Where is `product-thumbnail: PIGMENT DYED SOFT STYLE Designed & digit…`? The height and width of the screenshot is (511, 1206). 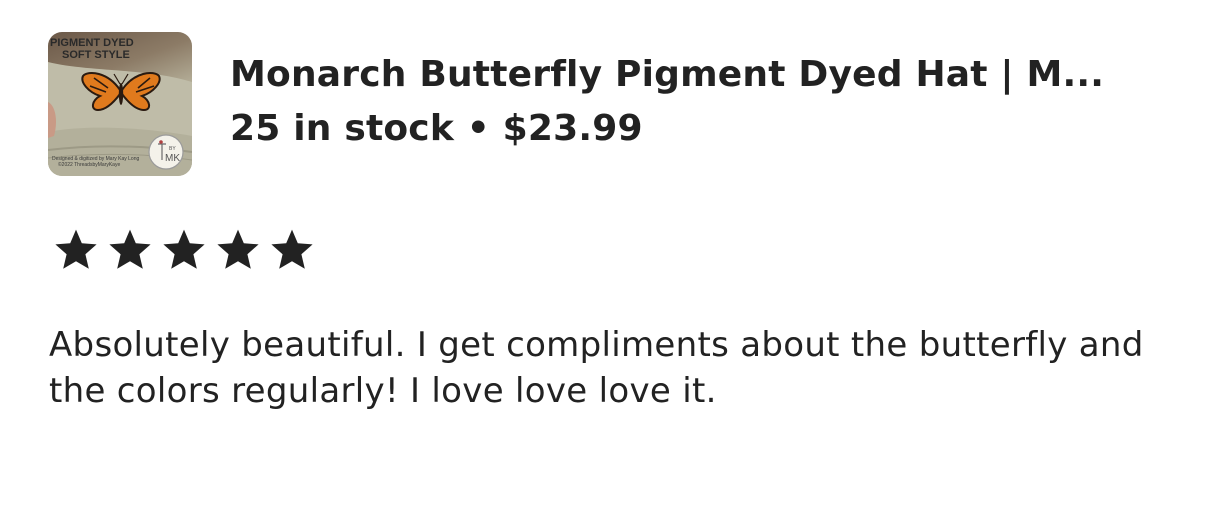 product-thumbnail: PIGMENT DYED SOFT STYLE Designed & digit… is located at coordinates (120, 104).